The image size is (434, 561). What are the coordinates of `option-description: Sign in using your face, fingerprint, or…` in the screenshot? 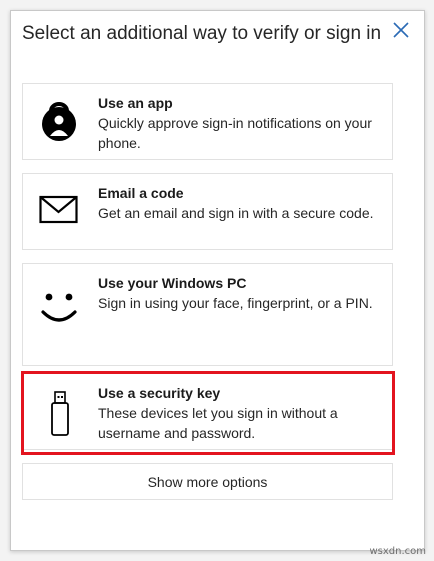 It's located at (235, 303).